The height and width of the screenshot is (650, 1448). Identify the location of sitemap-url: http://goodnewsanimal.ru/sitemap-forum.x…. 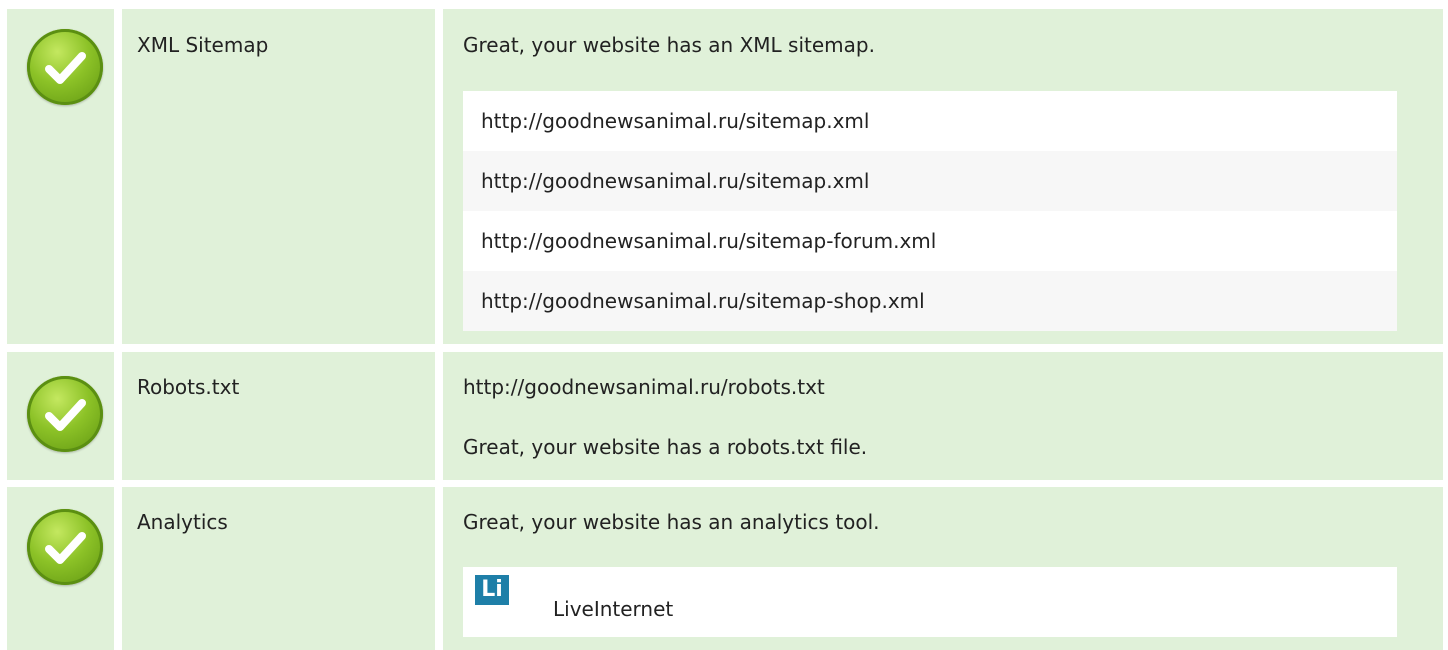
(930, 241).